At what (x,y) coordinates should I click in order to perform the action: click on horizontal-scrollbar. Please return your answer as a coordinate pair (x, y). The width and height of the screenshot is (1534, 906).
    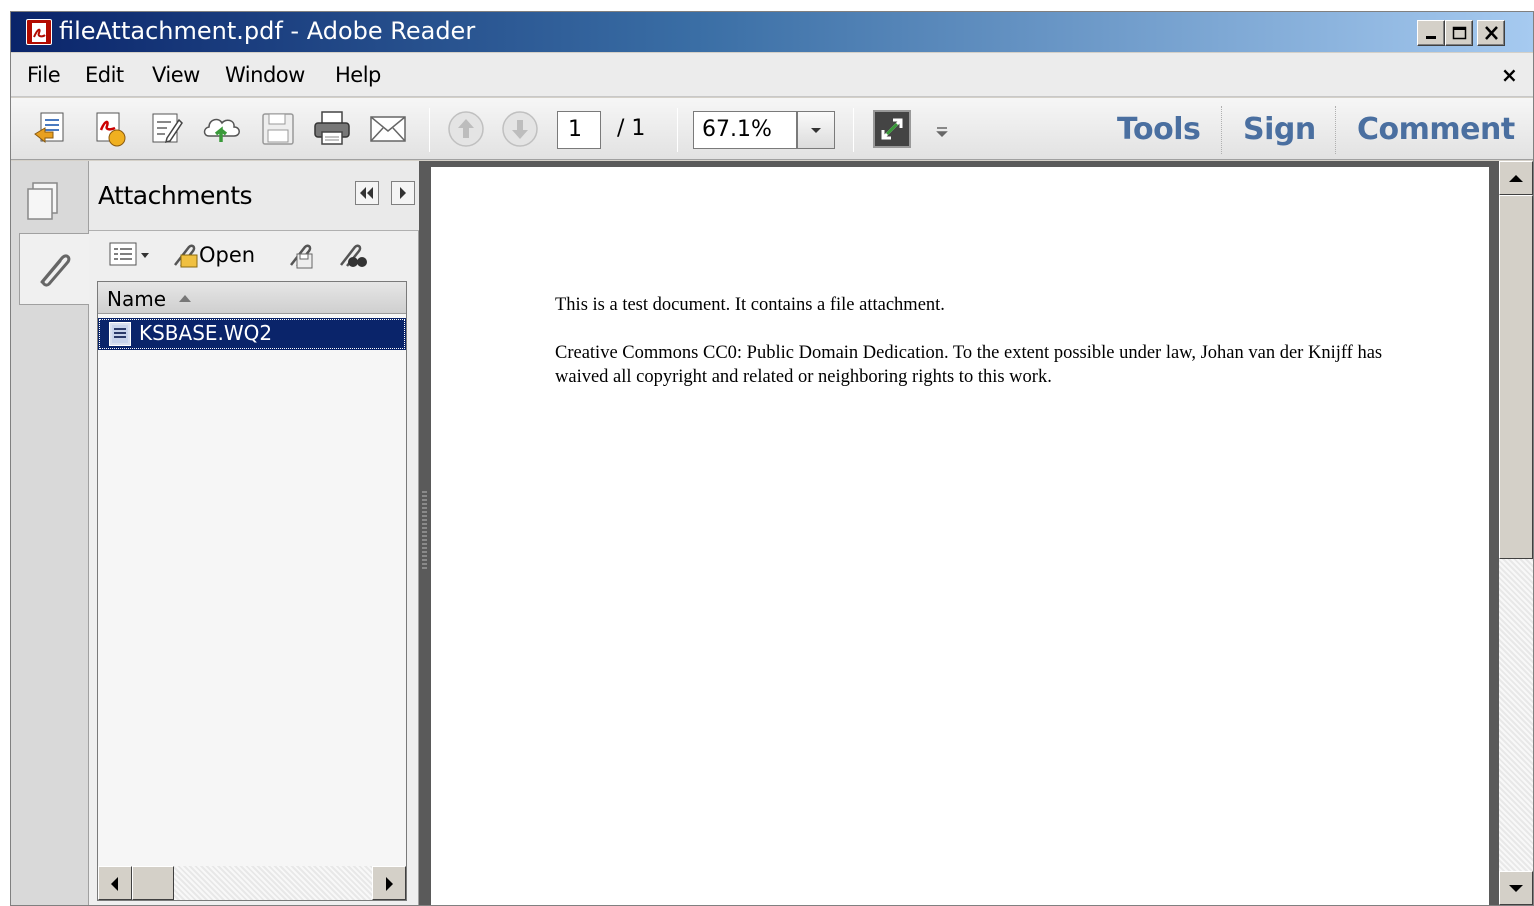
    Looking at the image, I should click on (252, 883).